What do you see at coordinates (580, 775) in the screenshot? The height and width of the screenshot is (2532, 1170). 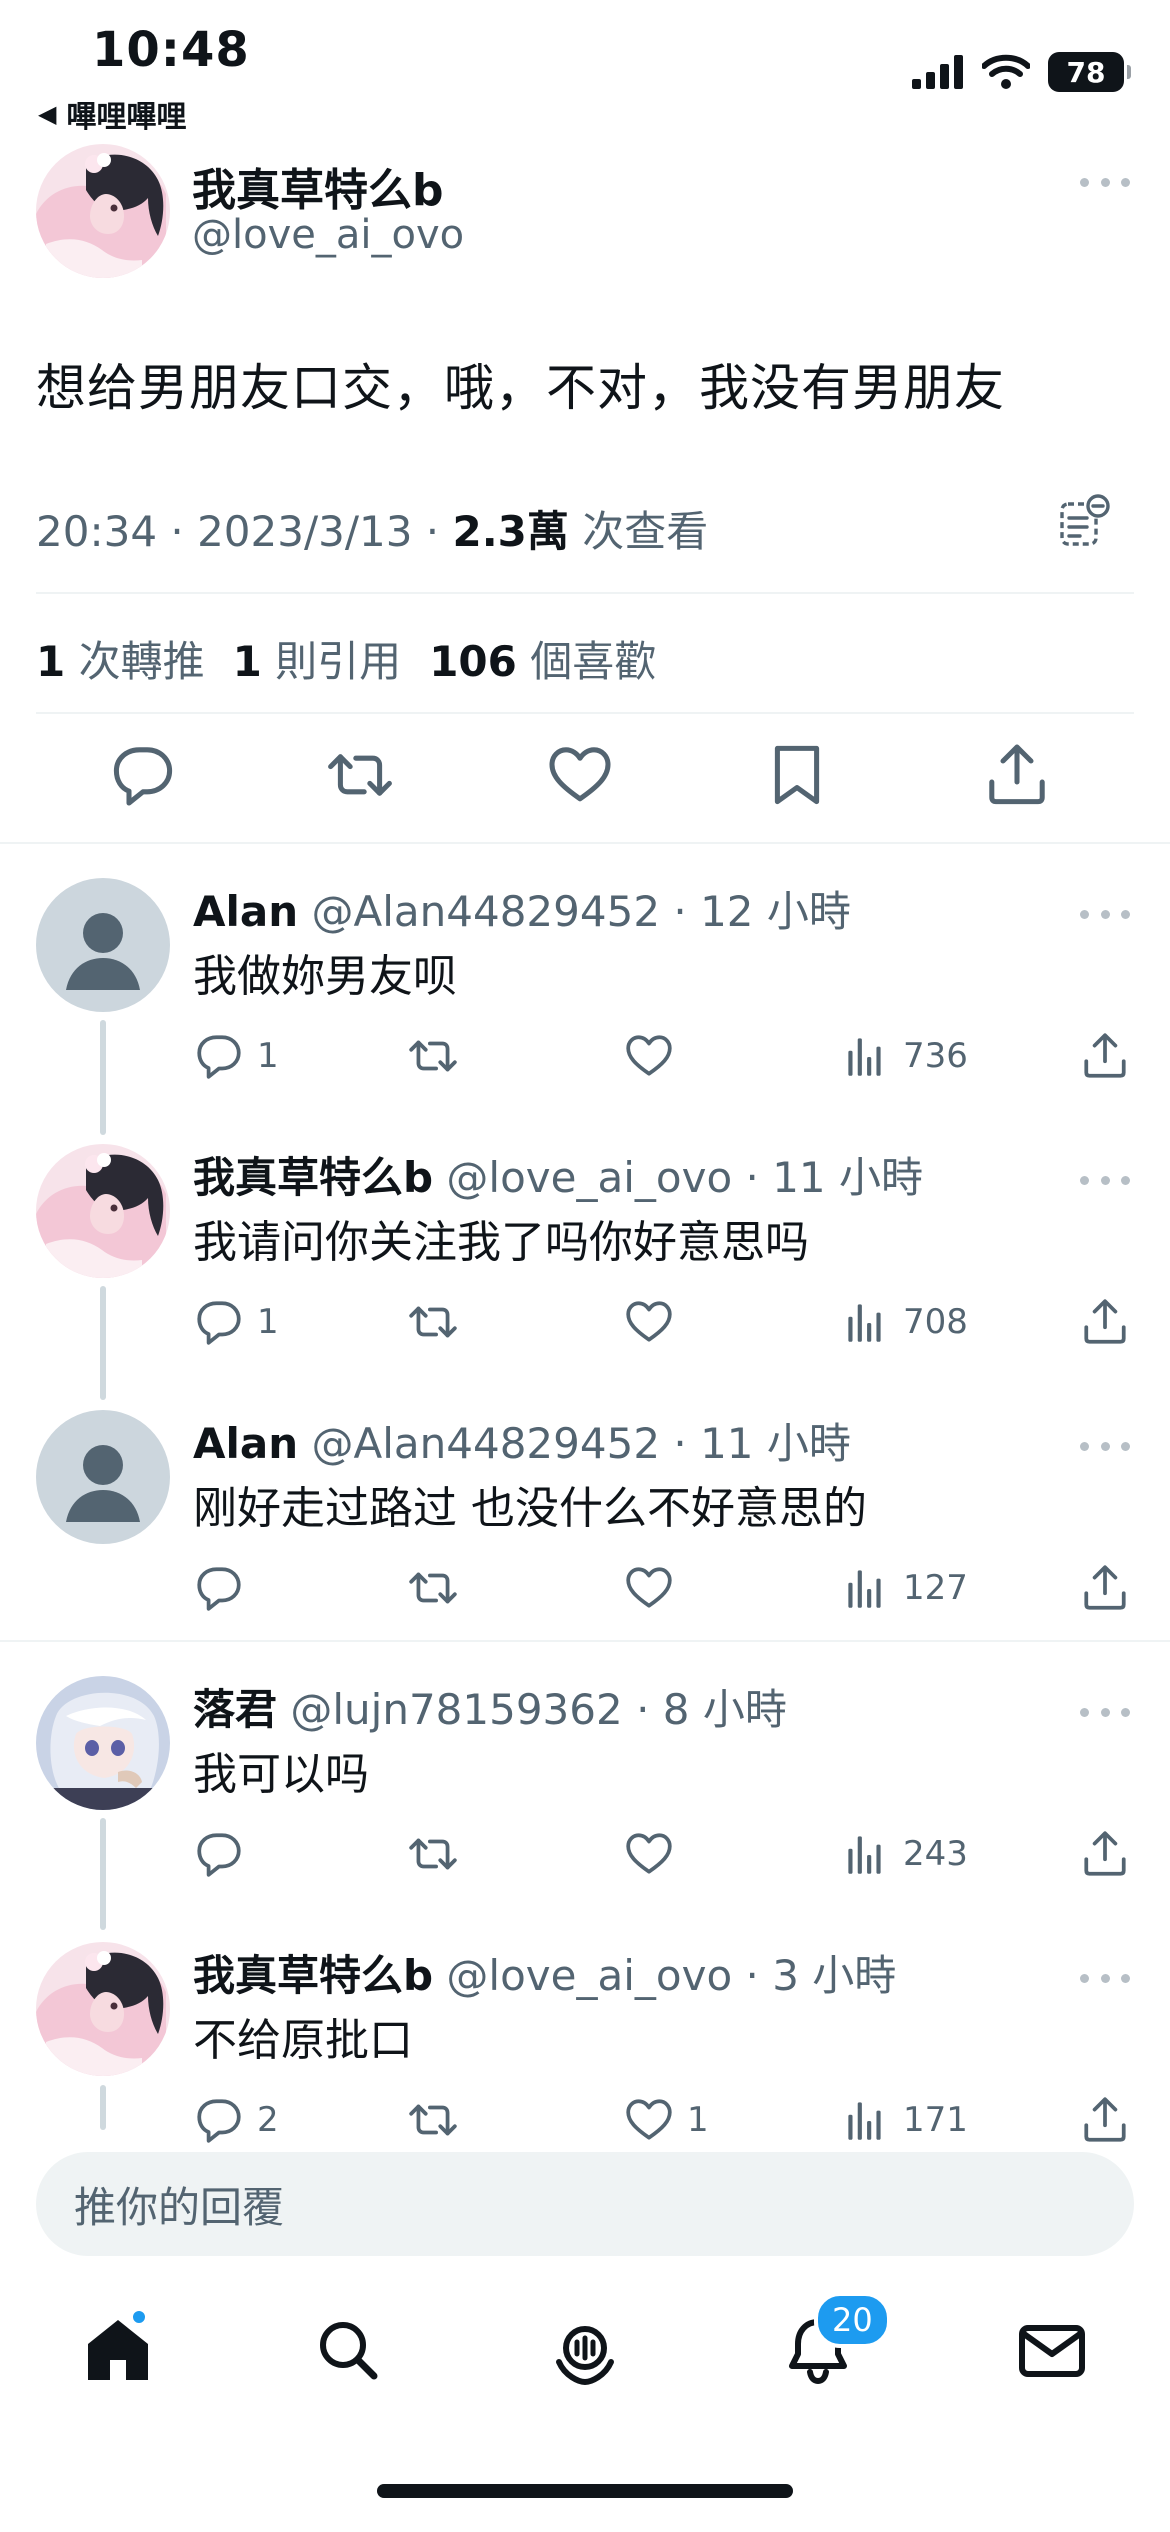 I see `like-icon` at bounding box center [580, 775].